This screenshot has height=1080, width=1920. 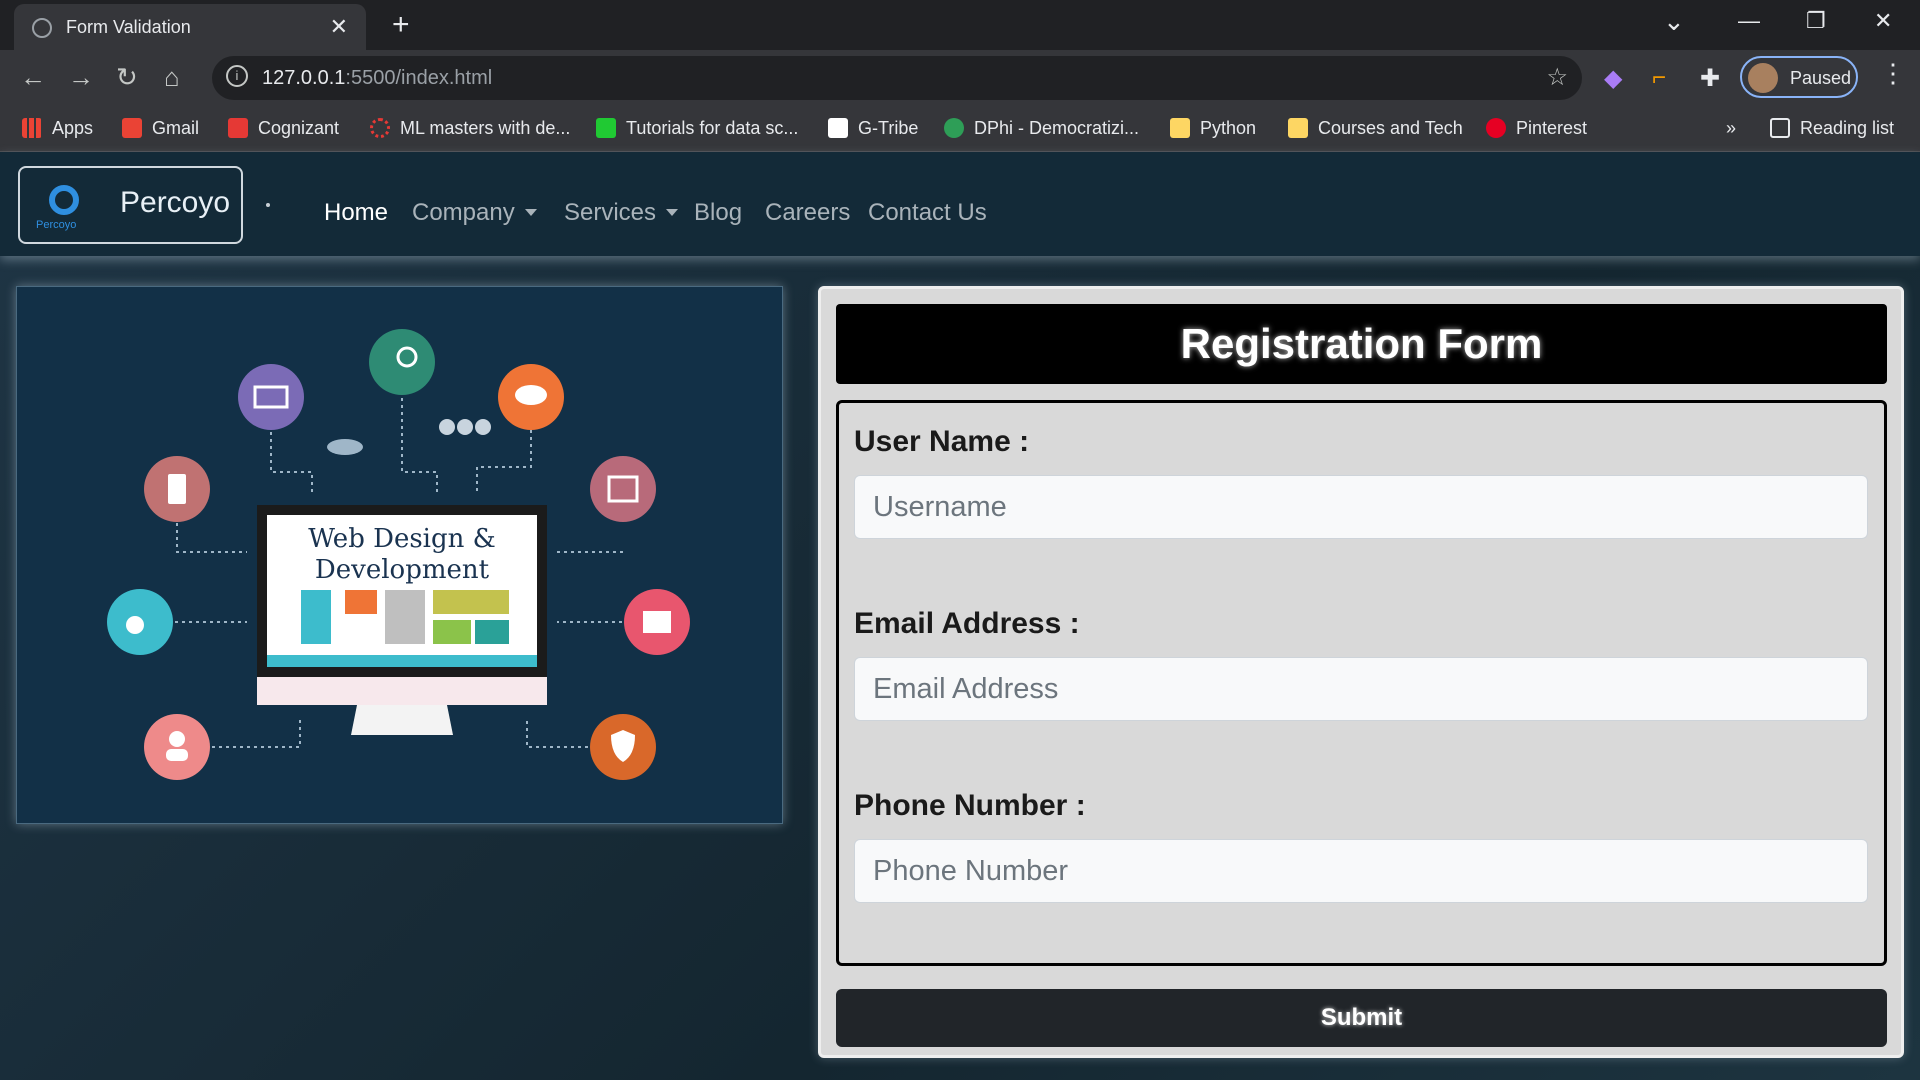 I want to click on divider-dot, so click(x=268, y=205).